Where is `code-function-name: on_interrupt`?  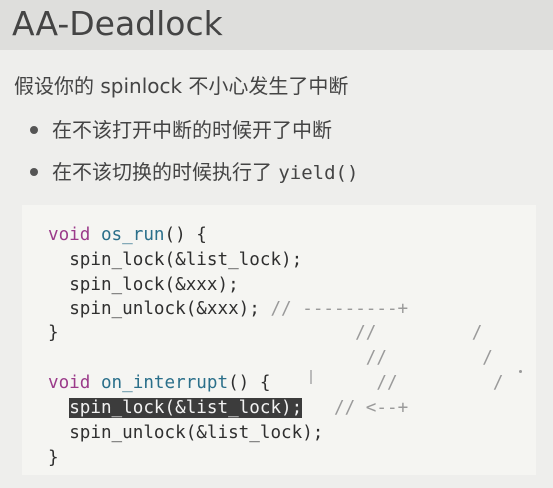 code-function-name: on_interrupt is located at coordinates (164, 383).